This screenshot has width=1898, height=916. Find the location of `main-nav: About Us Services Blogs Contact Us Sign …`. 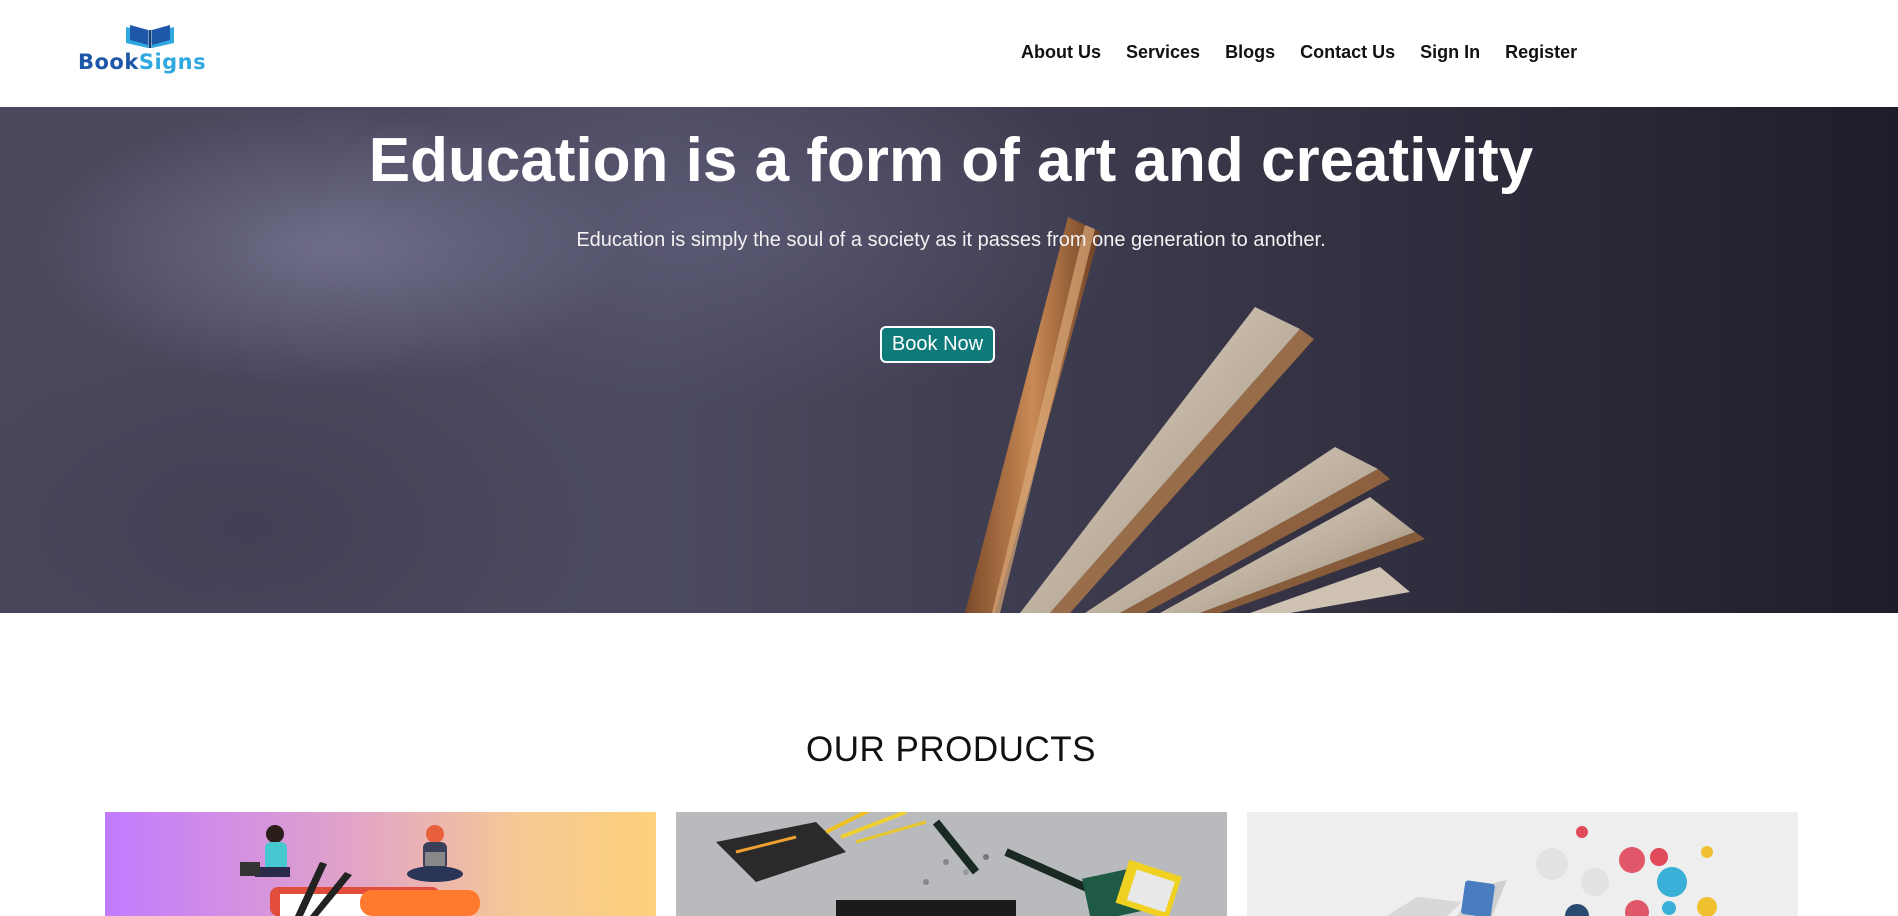

main-nav: About Us Services Blogs Contact Us Sign … is located at coordinates (1299, 52).